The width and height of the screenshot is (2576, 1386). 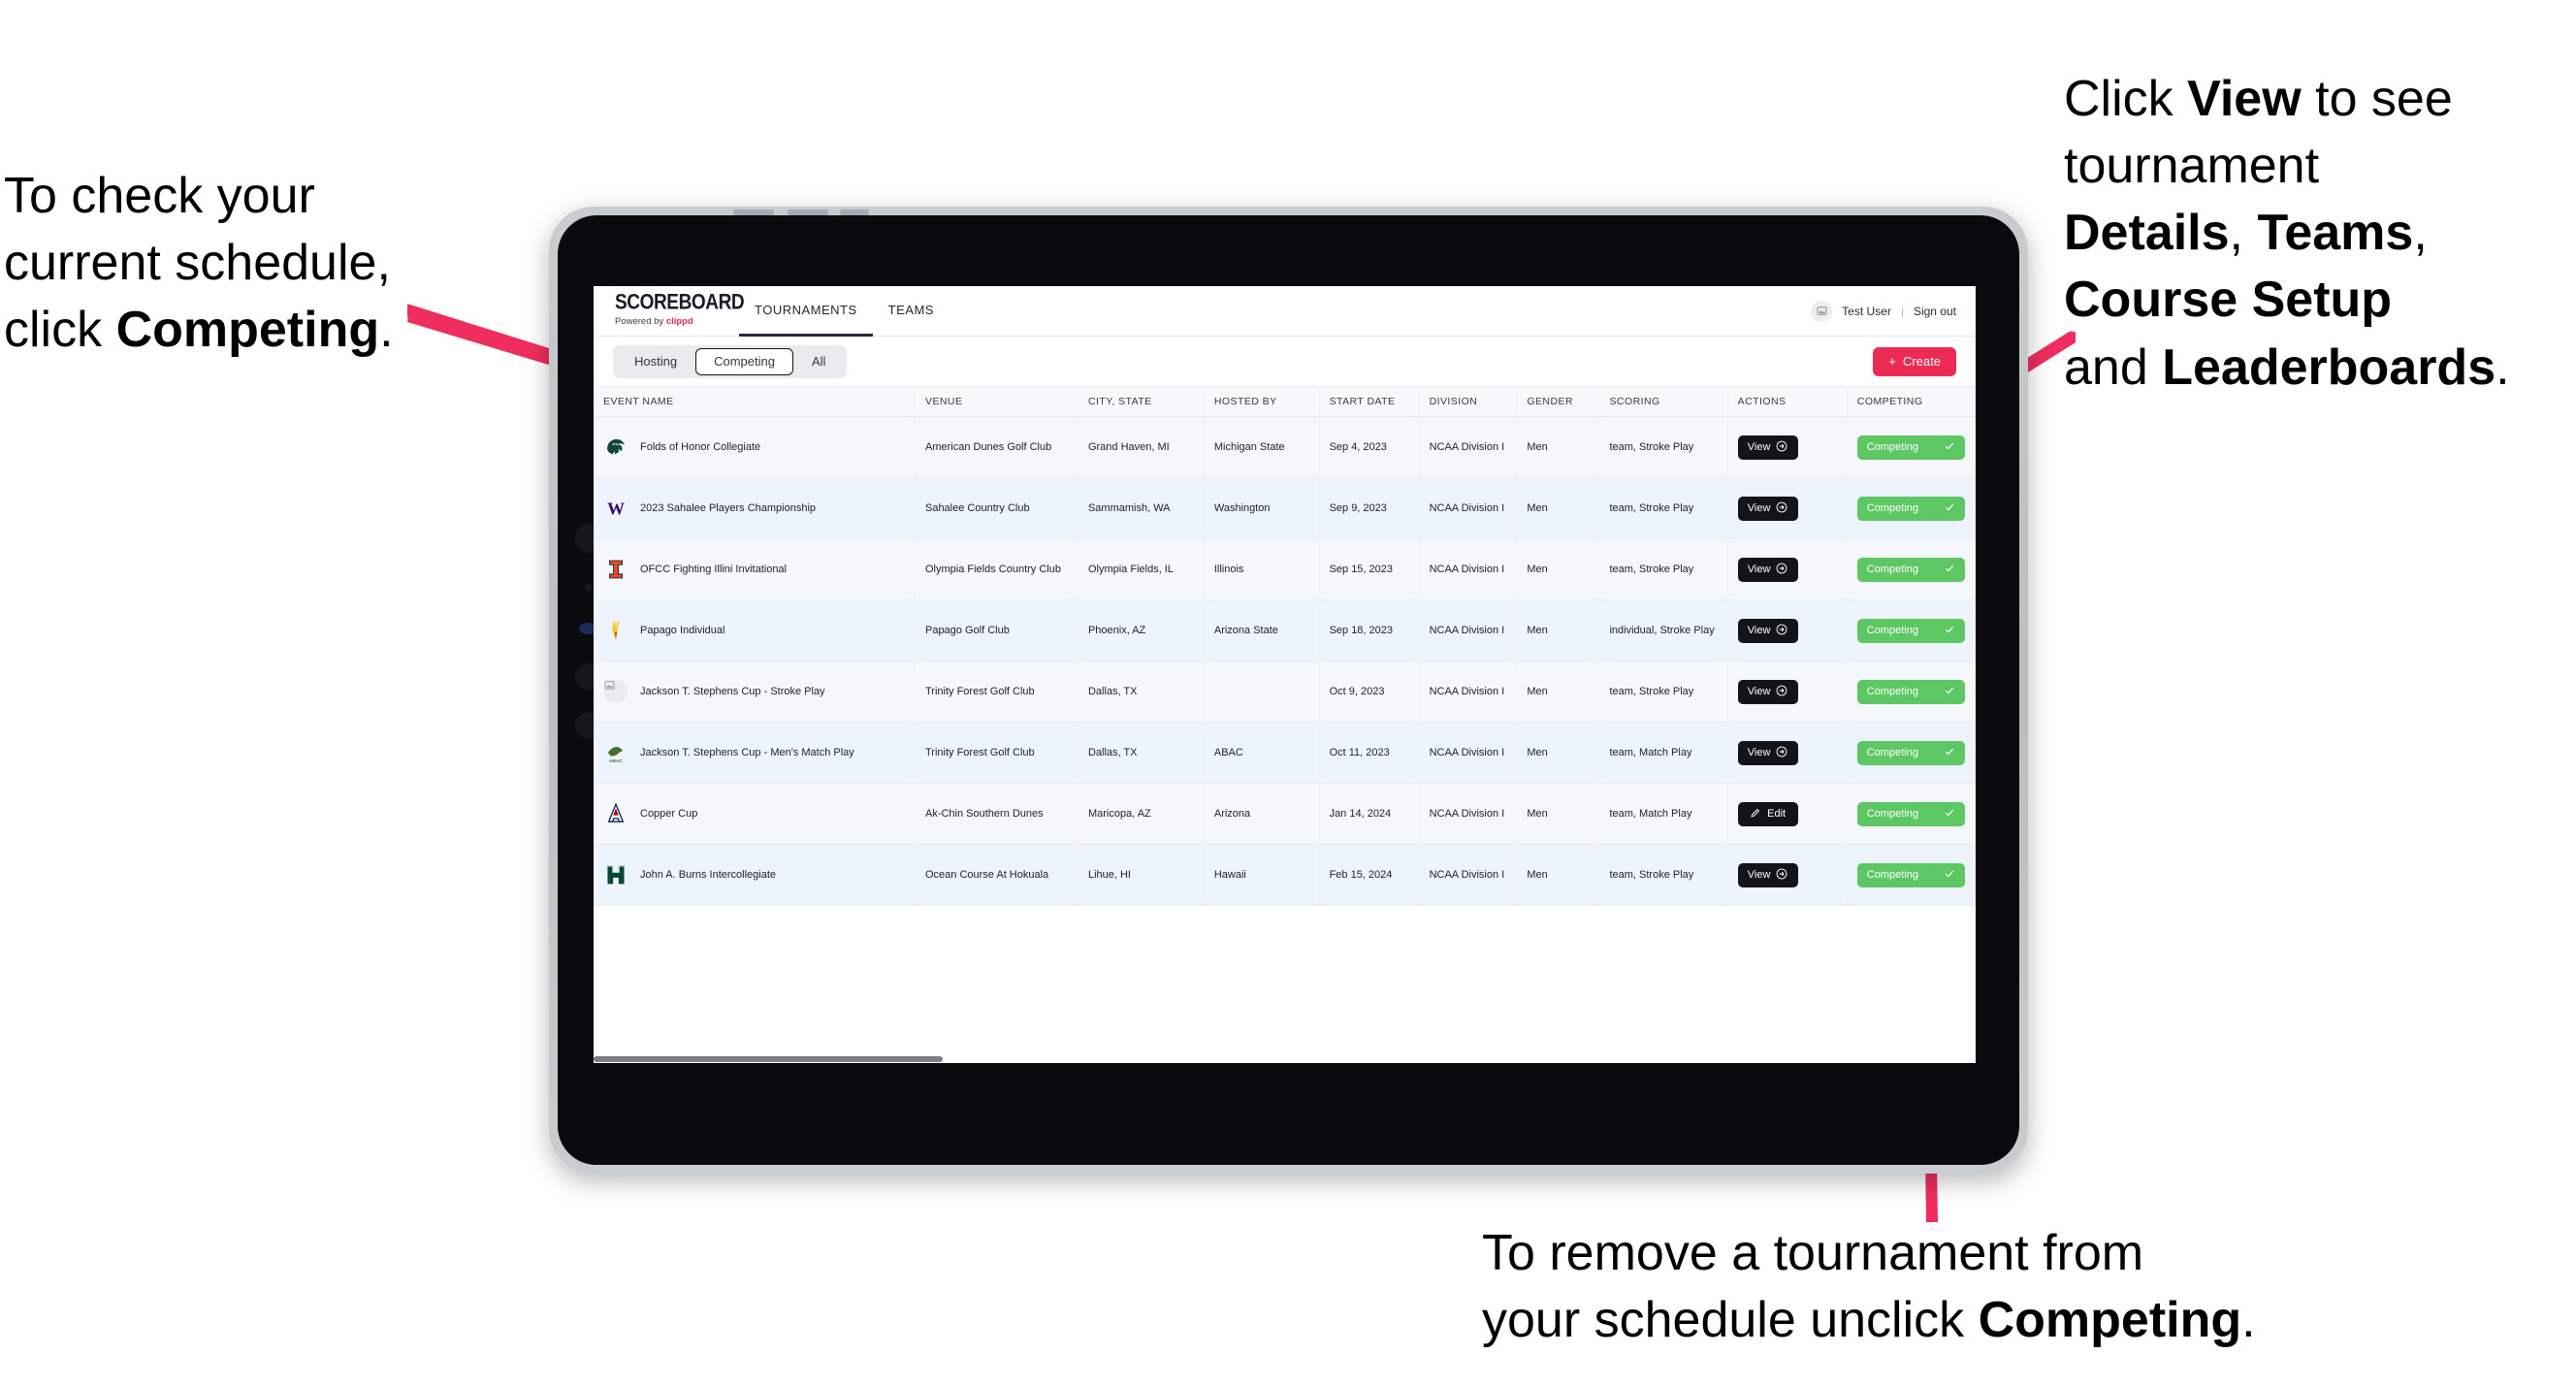 What do you see at coordinates (714, 569) in the screenshot?
I see `event-name-label: OFCC Fighting Illini Invitational` at bounding box center [714, 569].